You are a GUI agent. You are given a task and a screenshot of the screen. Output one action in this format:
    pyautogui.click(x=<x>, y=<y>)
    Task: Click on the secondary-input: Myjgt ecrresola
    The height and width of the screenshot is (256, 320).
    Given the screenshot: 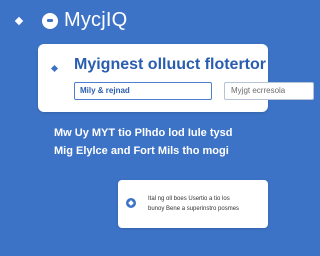 What is the action you would take?
    pyautogui.click(x=269, y=91)
    